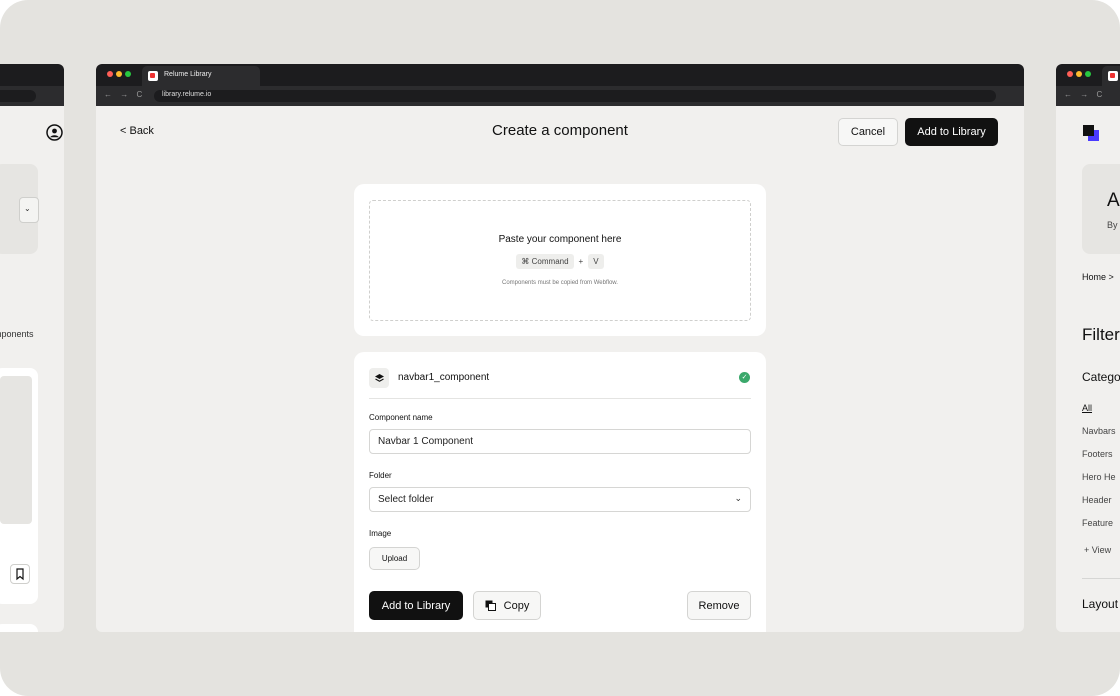  What do you see at coordinates (1091, 133) in the screenshot?
I see `relume-logo-icon` at bounding box center [1091, 133].